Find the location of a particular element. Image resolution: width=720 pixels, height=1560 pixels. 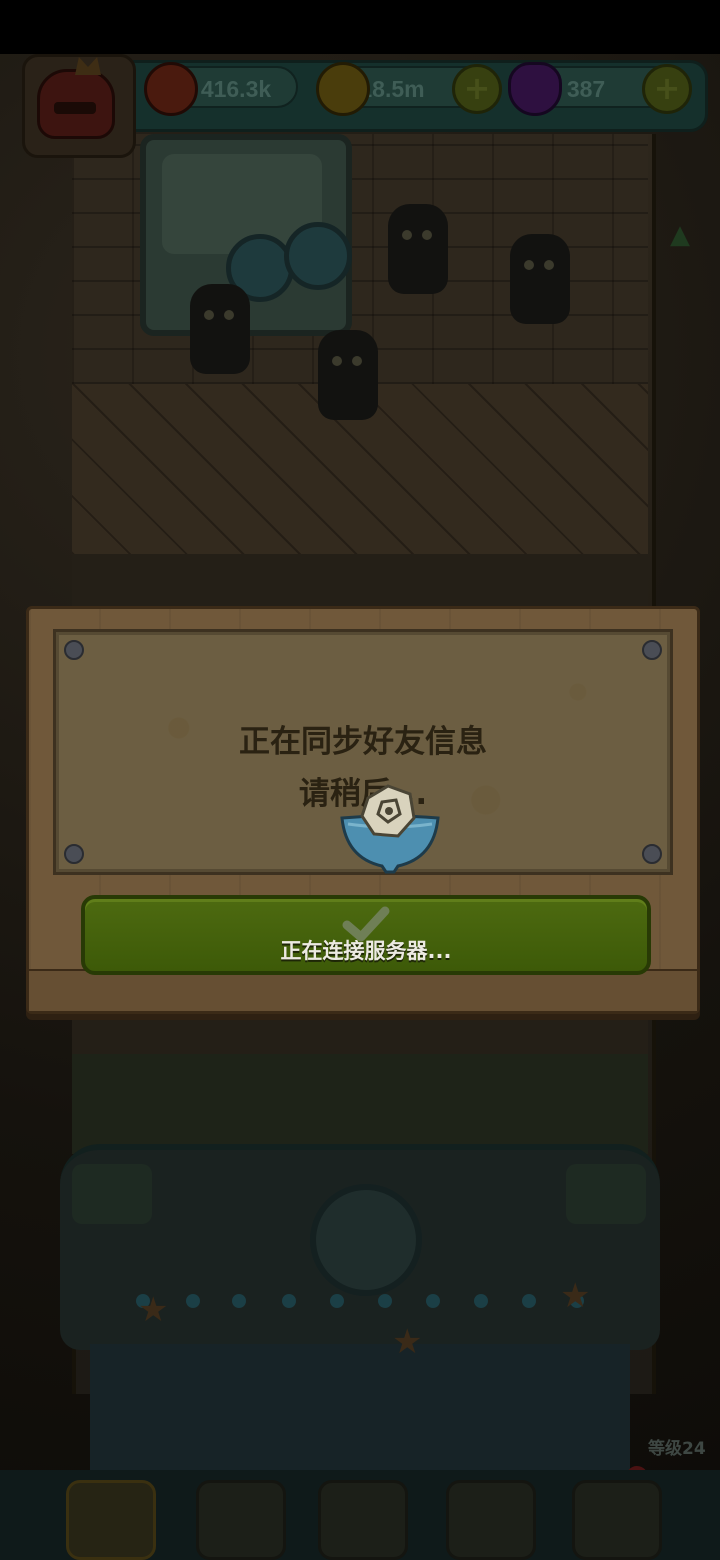

lower-floor is located at coordinates (360, 1104).